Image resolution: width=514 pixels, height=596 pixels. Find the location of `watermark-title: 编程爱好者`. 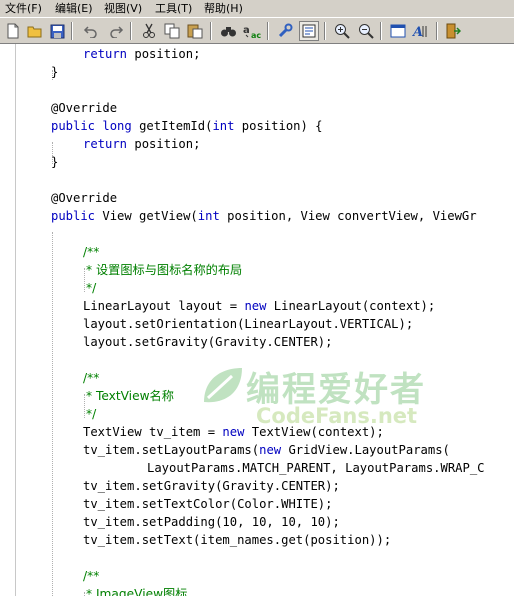

watermark-title: 编程爱好者 is located at coordinates (336, 390).